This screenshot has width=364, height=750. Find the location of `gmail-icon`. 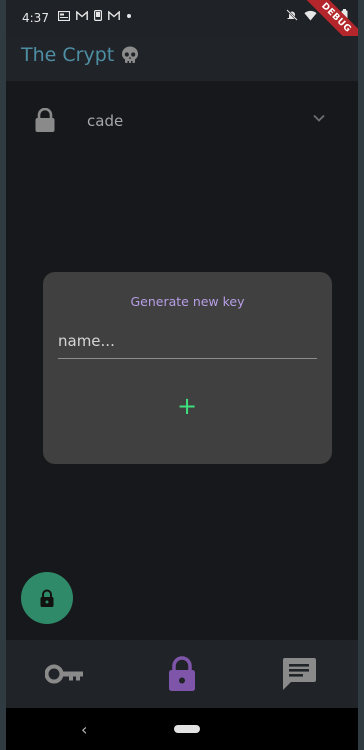

gmail-icon is located at coordinates (82, 15).